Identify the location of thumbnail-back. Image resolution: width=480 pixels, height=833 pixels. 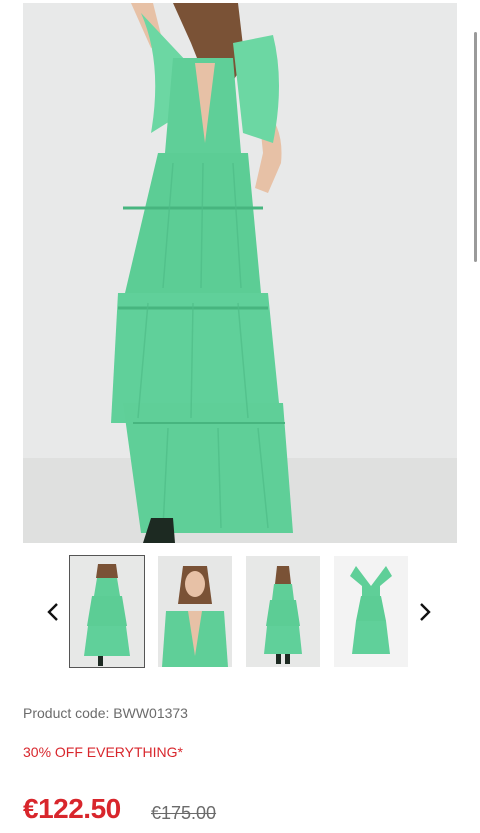
(283, 611).